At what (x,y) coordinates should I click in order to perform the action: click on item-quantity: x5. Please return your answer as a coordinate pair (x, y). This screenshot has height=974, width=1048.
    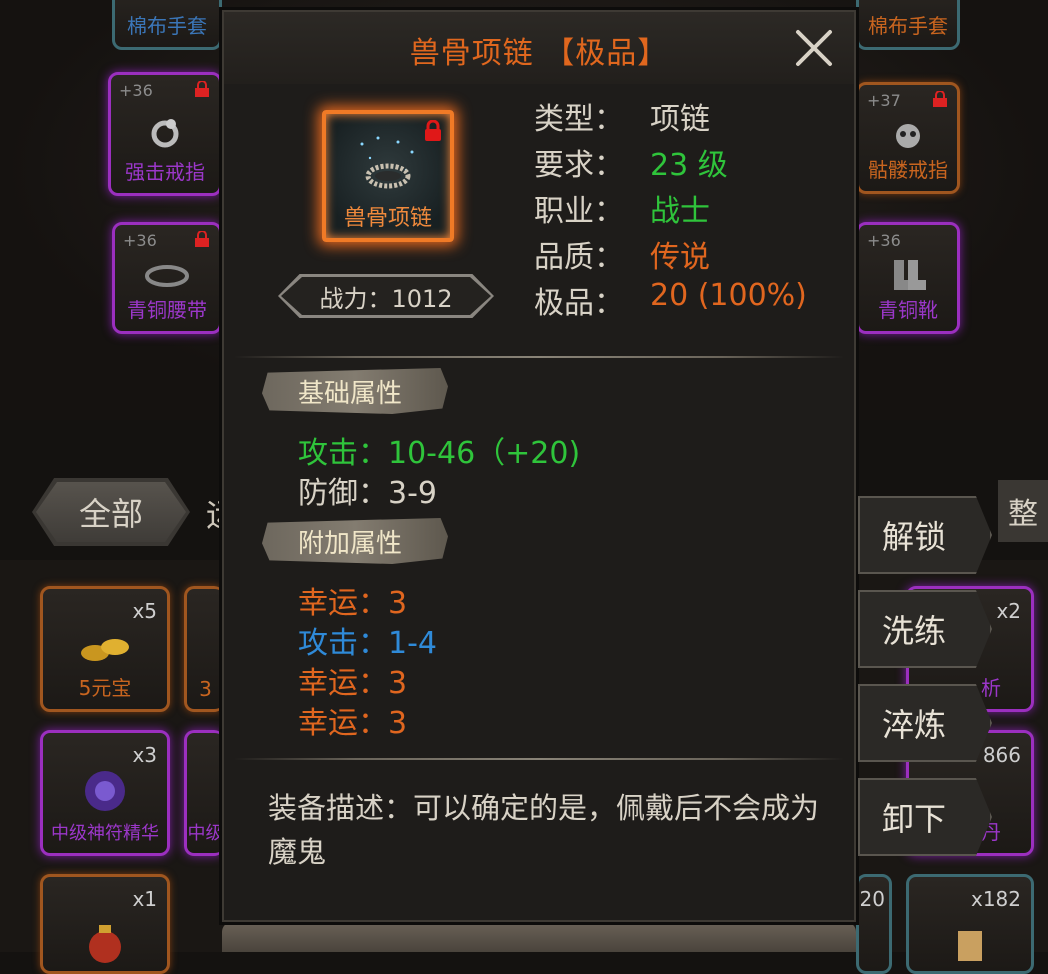
    Looking at the image, I should click on (144, 611).